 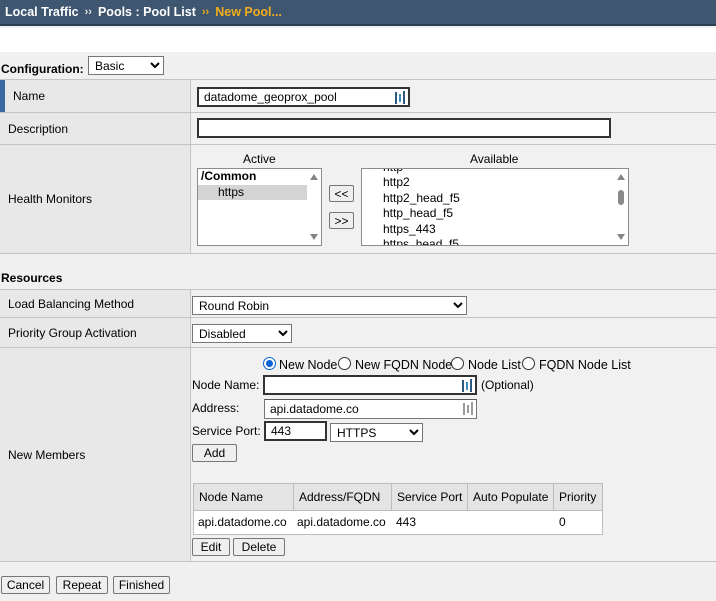 I want to click on service-port-input: 443, so click(x=295, y=431).